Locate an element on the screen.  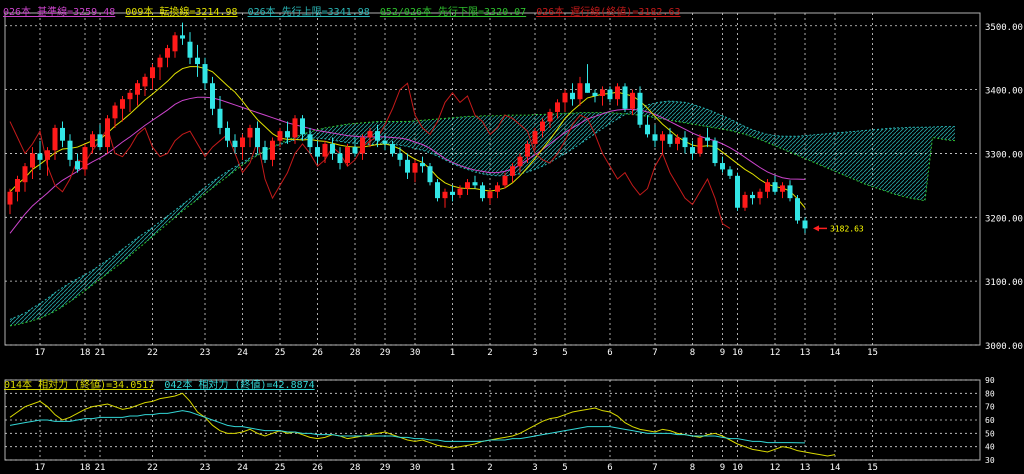
legend-rsi-long: 042本 相対力 (終値)=42.8874 is located at coordinates (239, 385).